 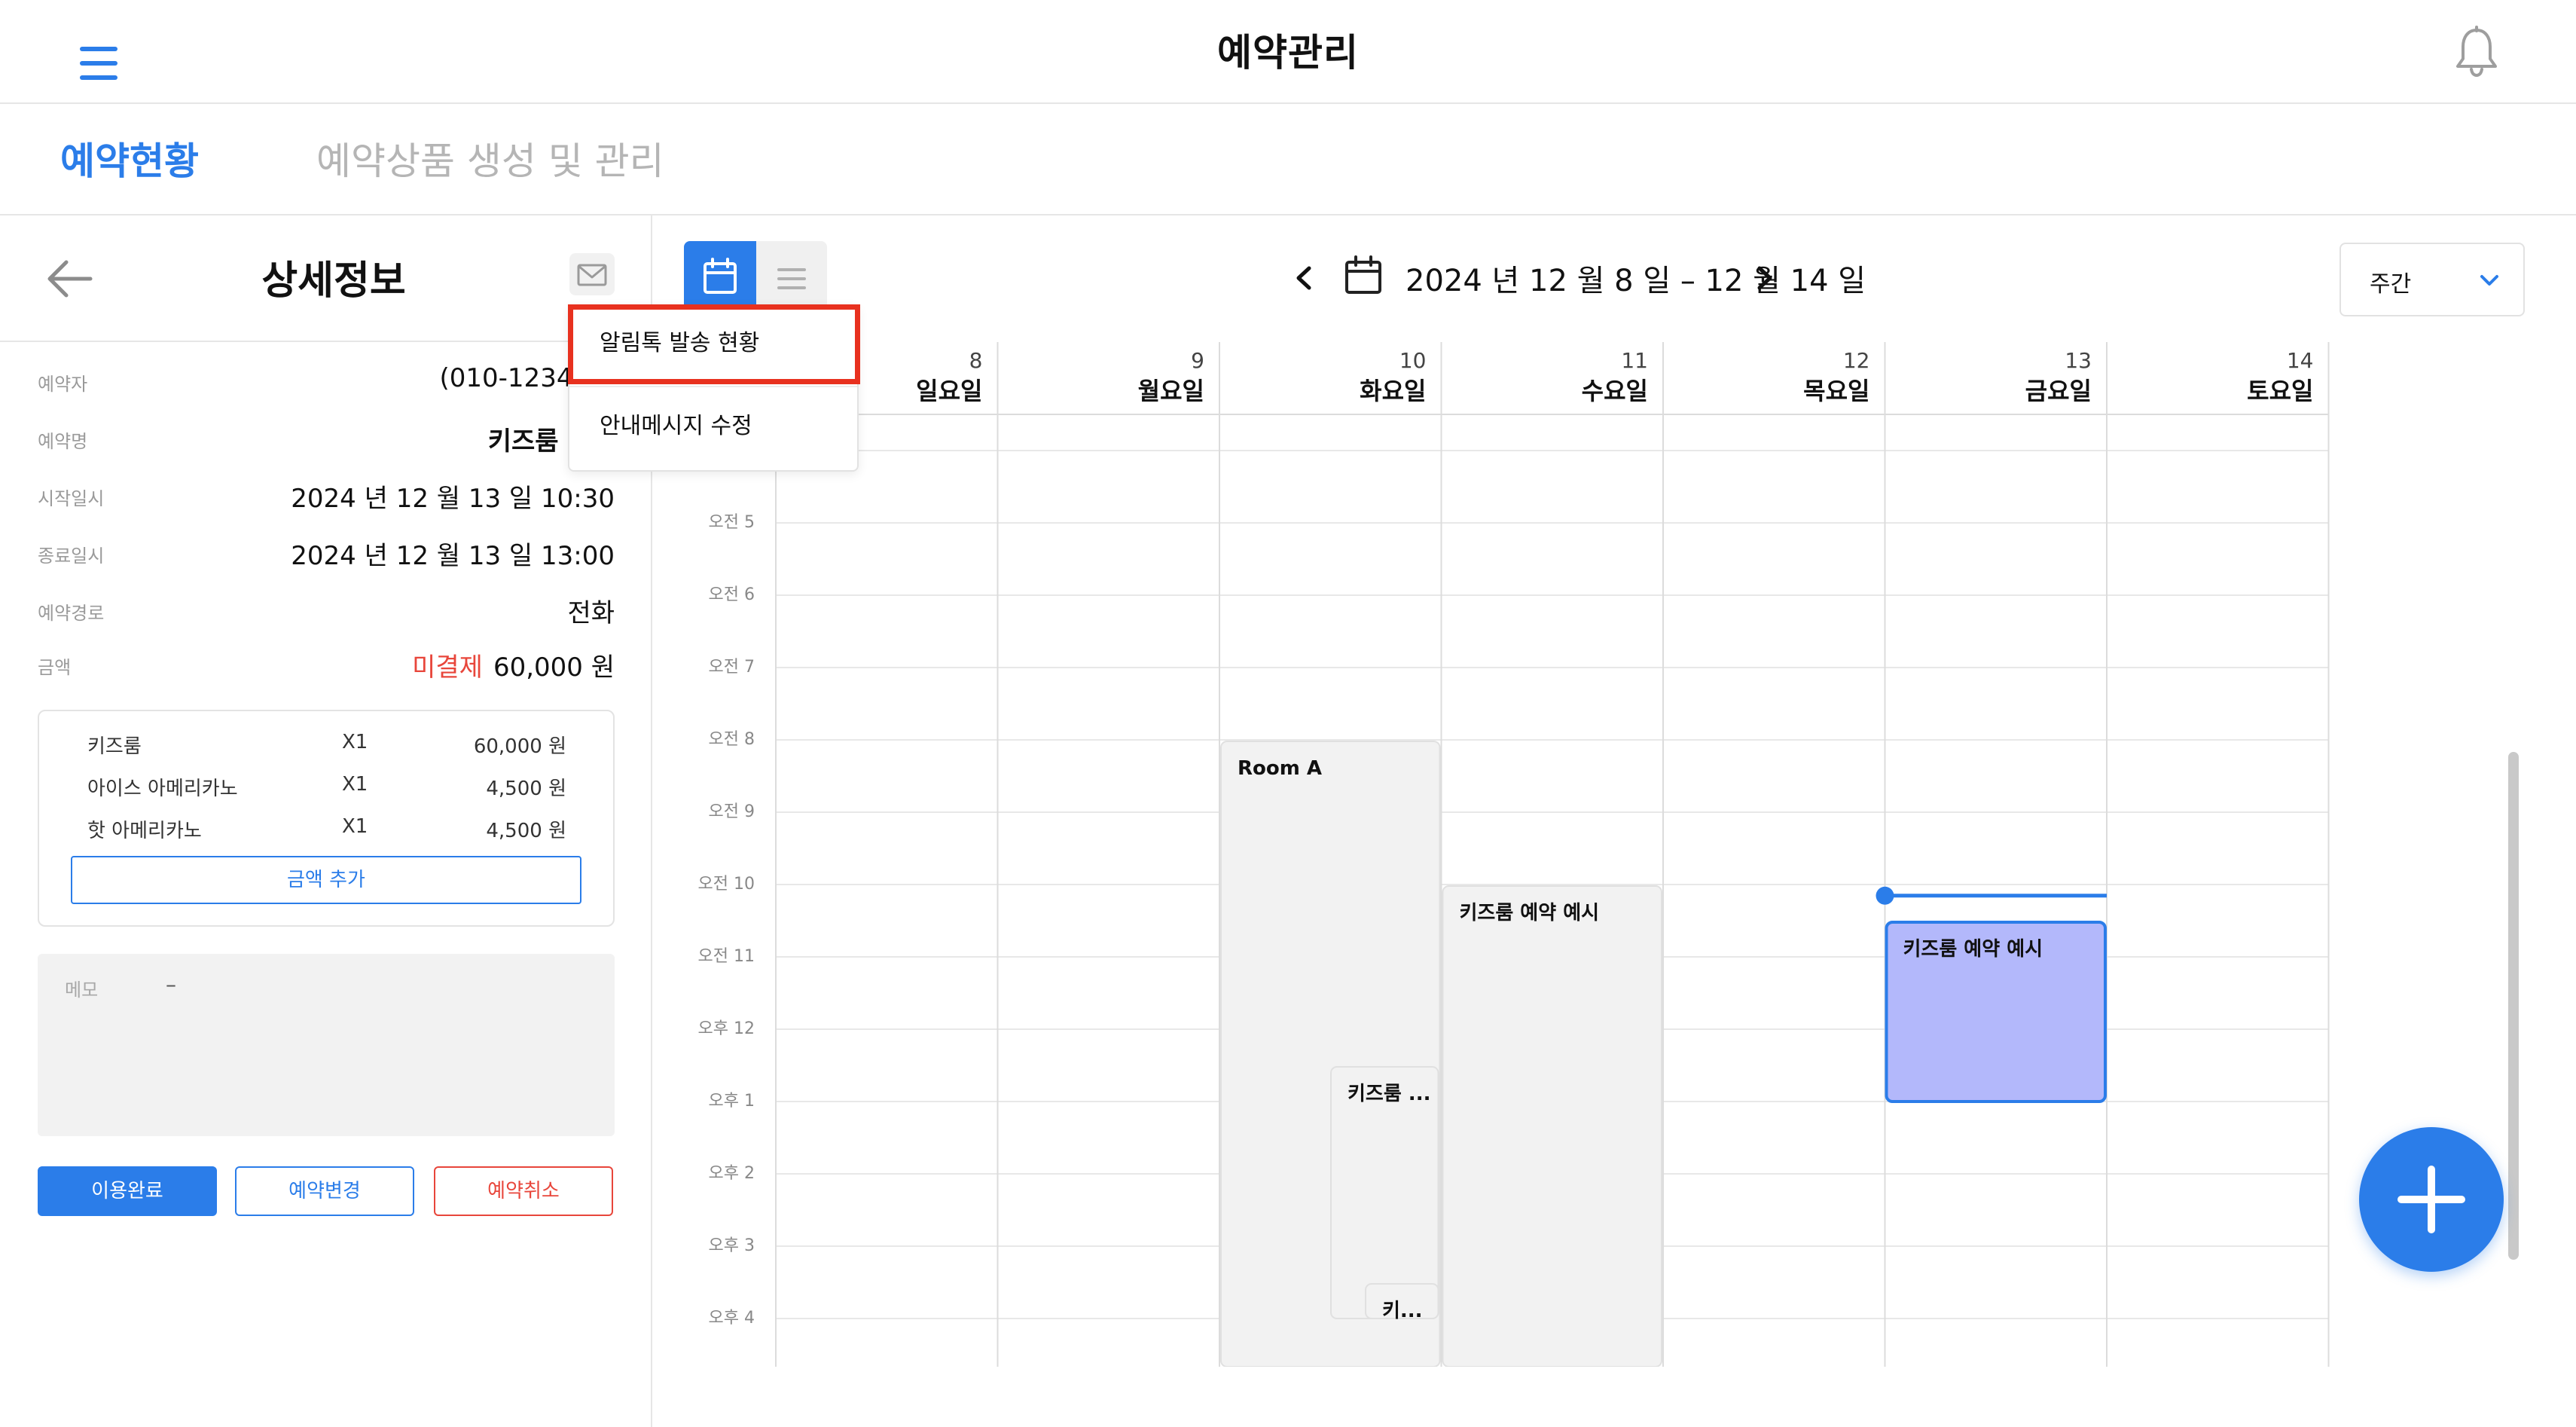 What do you see at coordinates (1171, 391) in the screenshot?
I see `day-header-weekday: 월요일` at bounding box center [1171, 391].